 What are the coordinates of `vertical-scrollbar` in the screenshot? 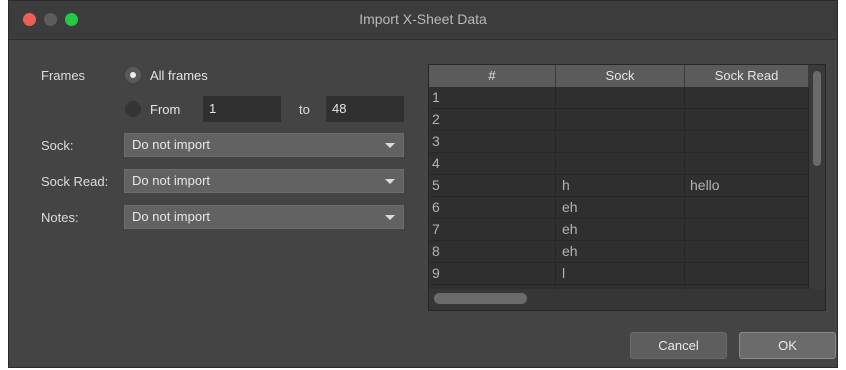 It's located at (817, 178).